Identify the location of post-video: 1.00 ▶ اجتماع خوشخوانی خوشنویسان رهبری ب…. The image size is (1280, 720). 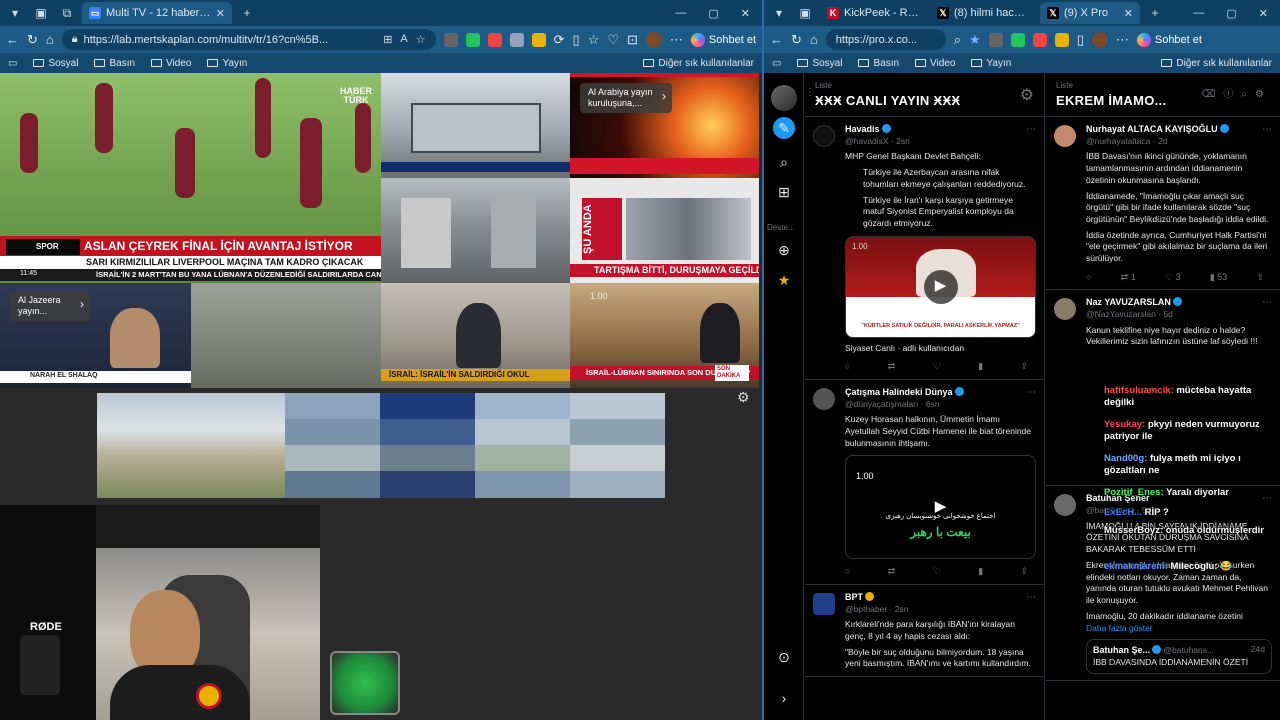
(940, 507).